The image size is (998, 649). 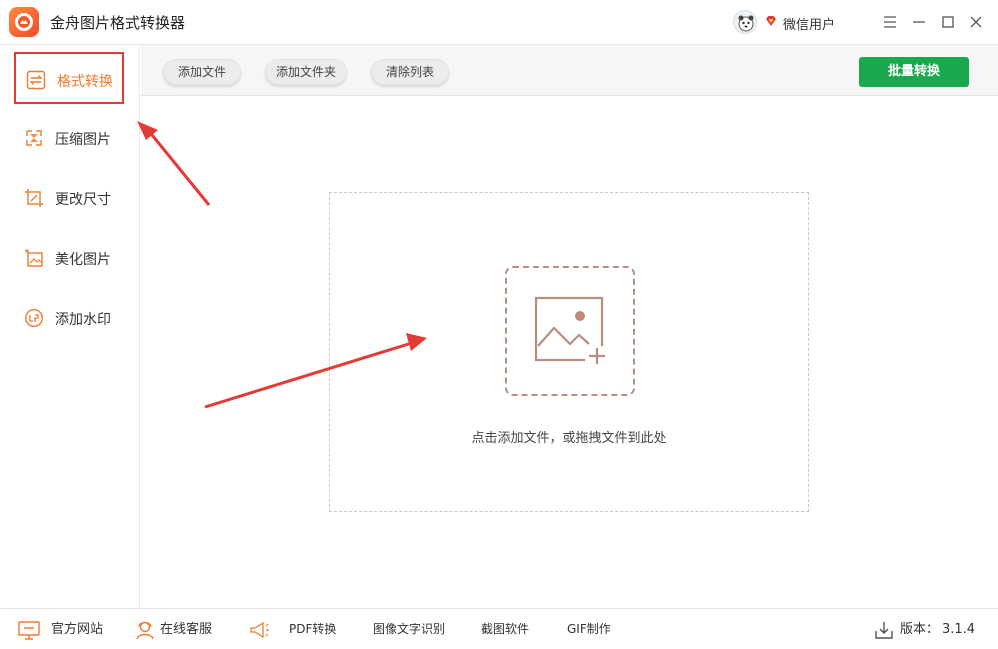 What do you see at coordinates (83, 200) in the screenshot?
I see `sidebar-item-label: 更改尺寸` at bounding box center [83, 200].